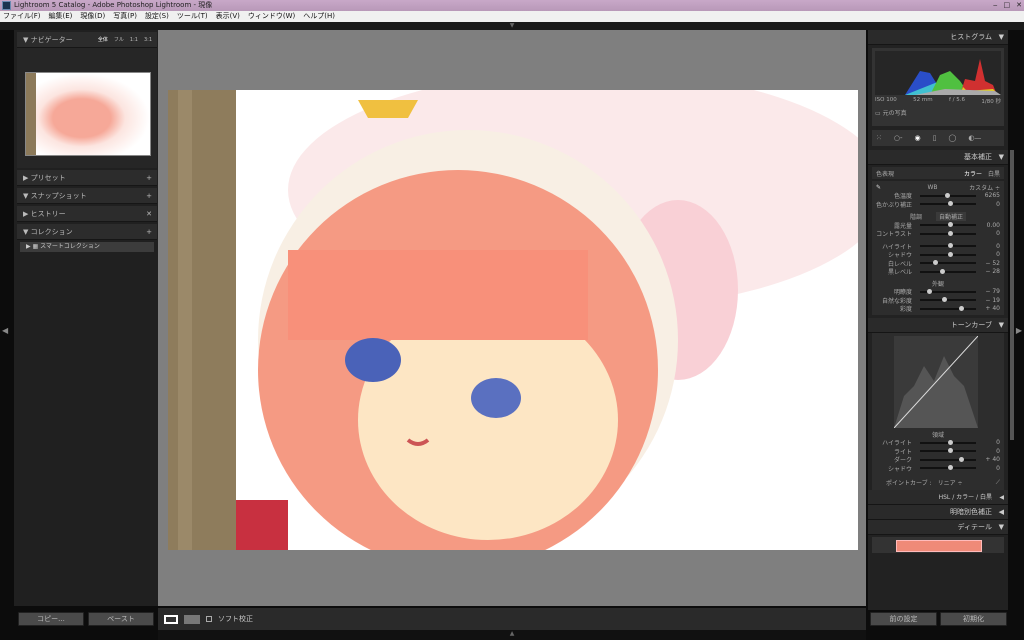 The width and height of the screenshot is (1024, 640). What do you see at coordinates (918, 138) in the screenshot?
I see `red-eye-icon: ◉` at bounding box center [918, 138].